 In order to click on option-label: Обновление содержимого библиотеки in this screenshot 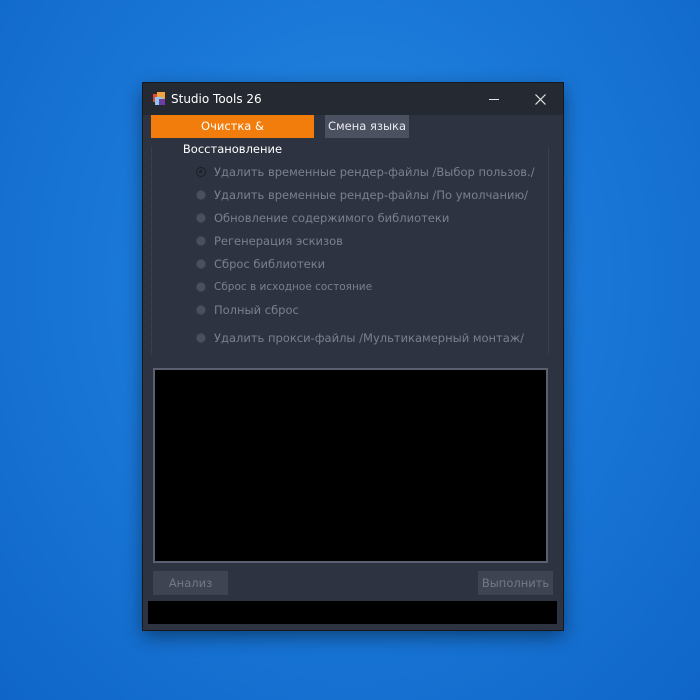, I will do `click(332, 218)`.